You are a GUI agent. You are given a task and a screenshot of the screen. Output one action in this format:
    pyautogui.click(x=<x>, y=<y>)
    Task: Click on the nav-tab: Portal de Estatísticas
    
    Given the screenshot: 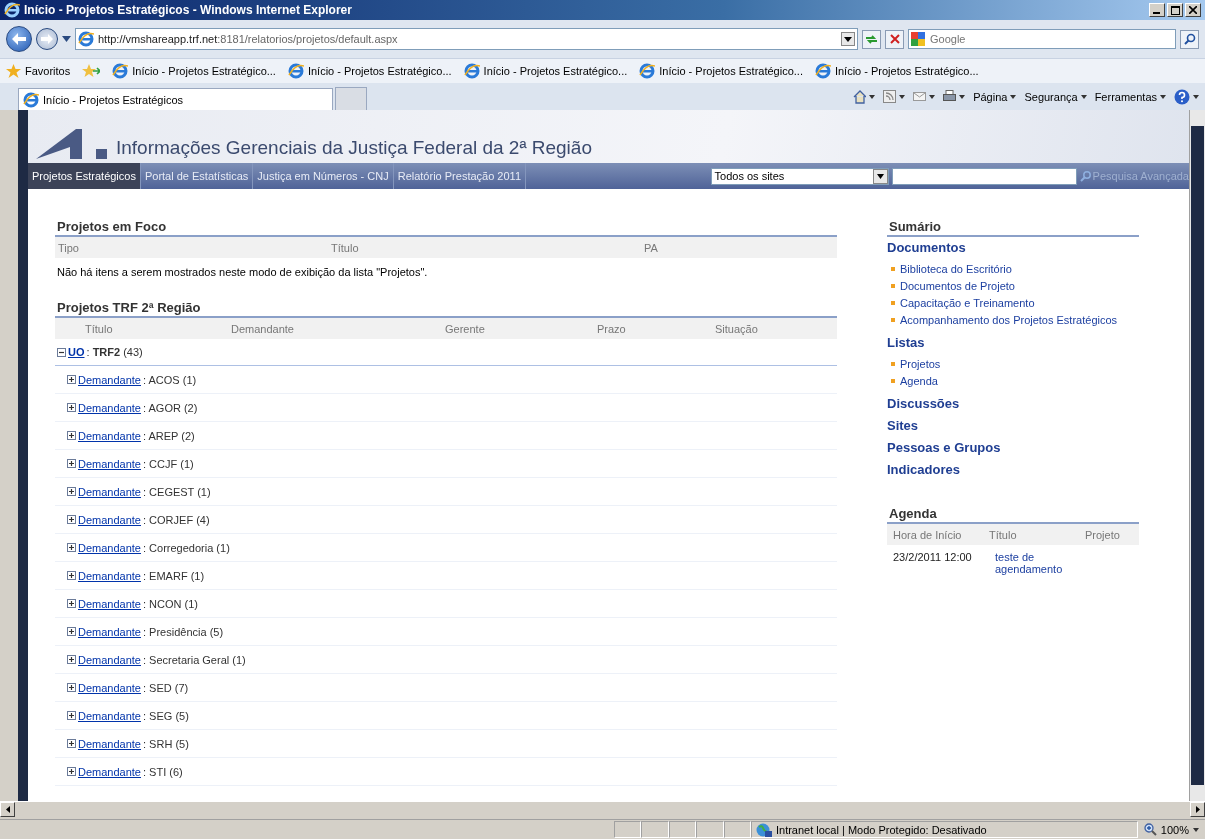 What is the action you would take?
    pyautogui.click(x=197, y=176)
    